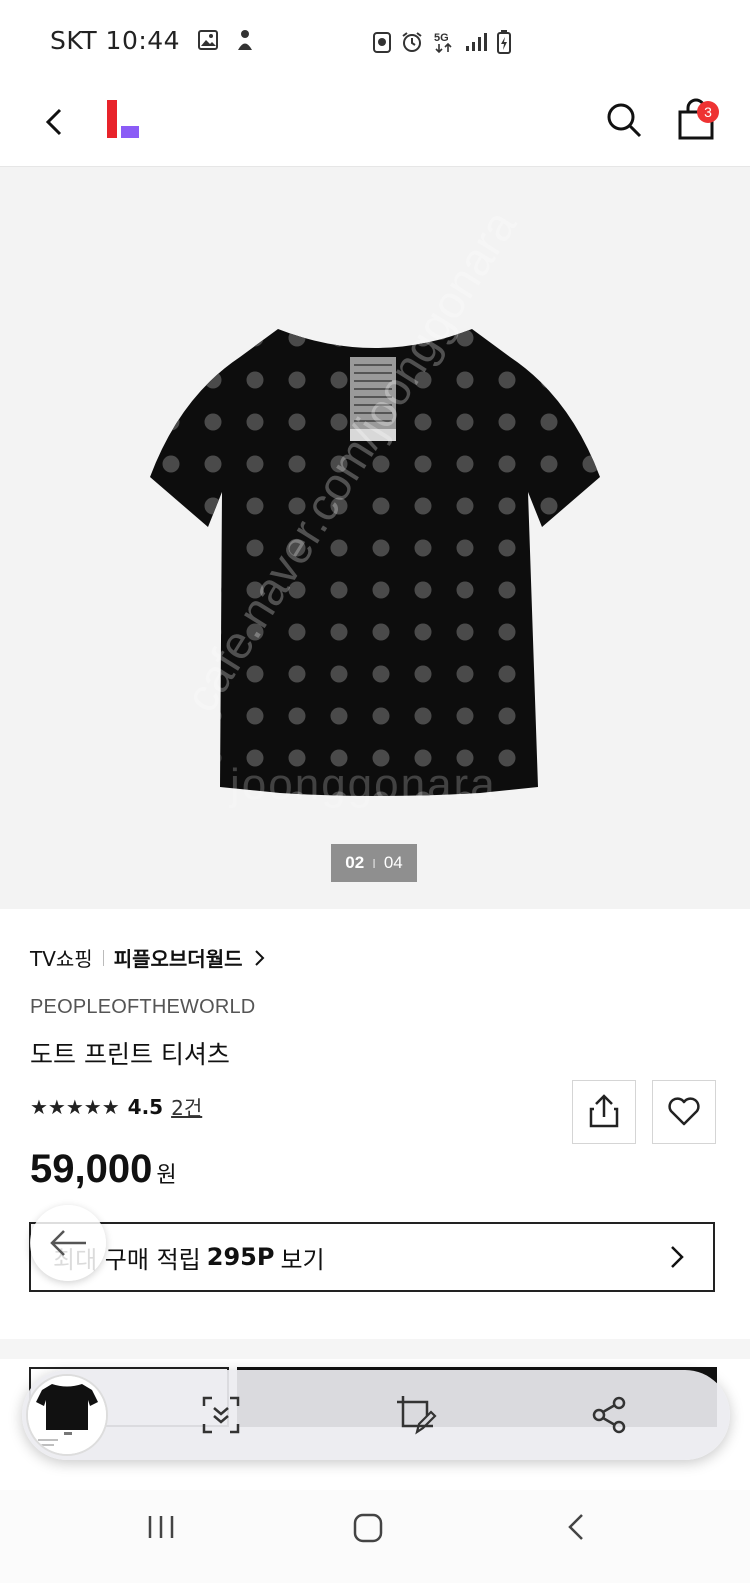  I want to click on edit-capture-icon, so click(417, 1415).